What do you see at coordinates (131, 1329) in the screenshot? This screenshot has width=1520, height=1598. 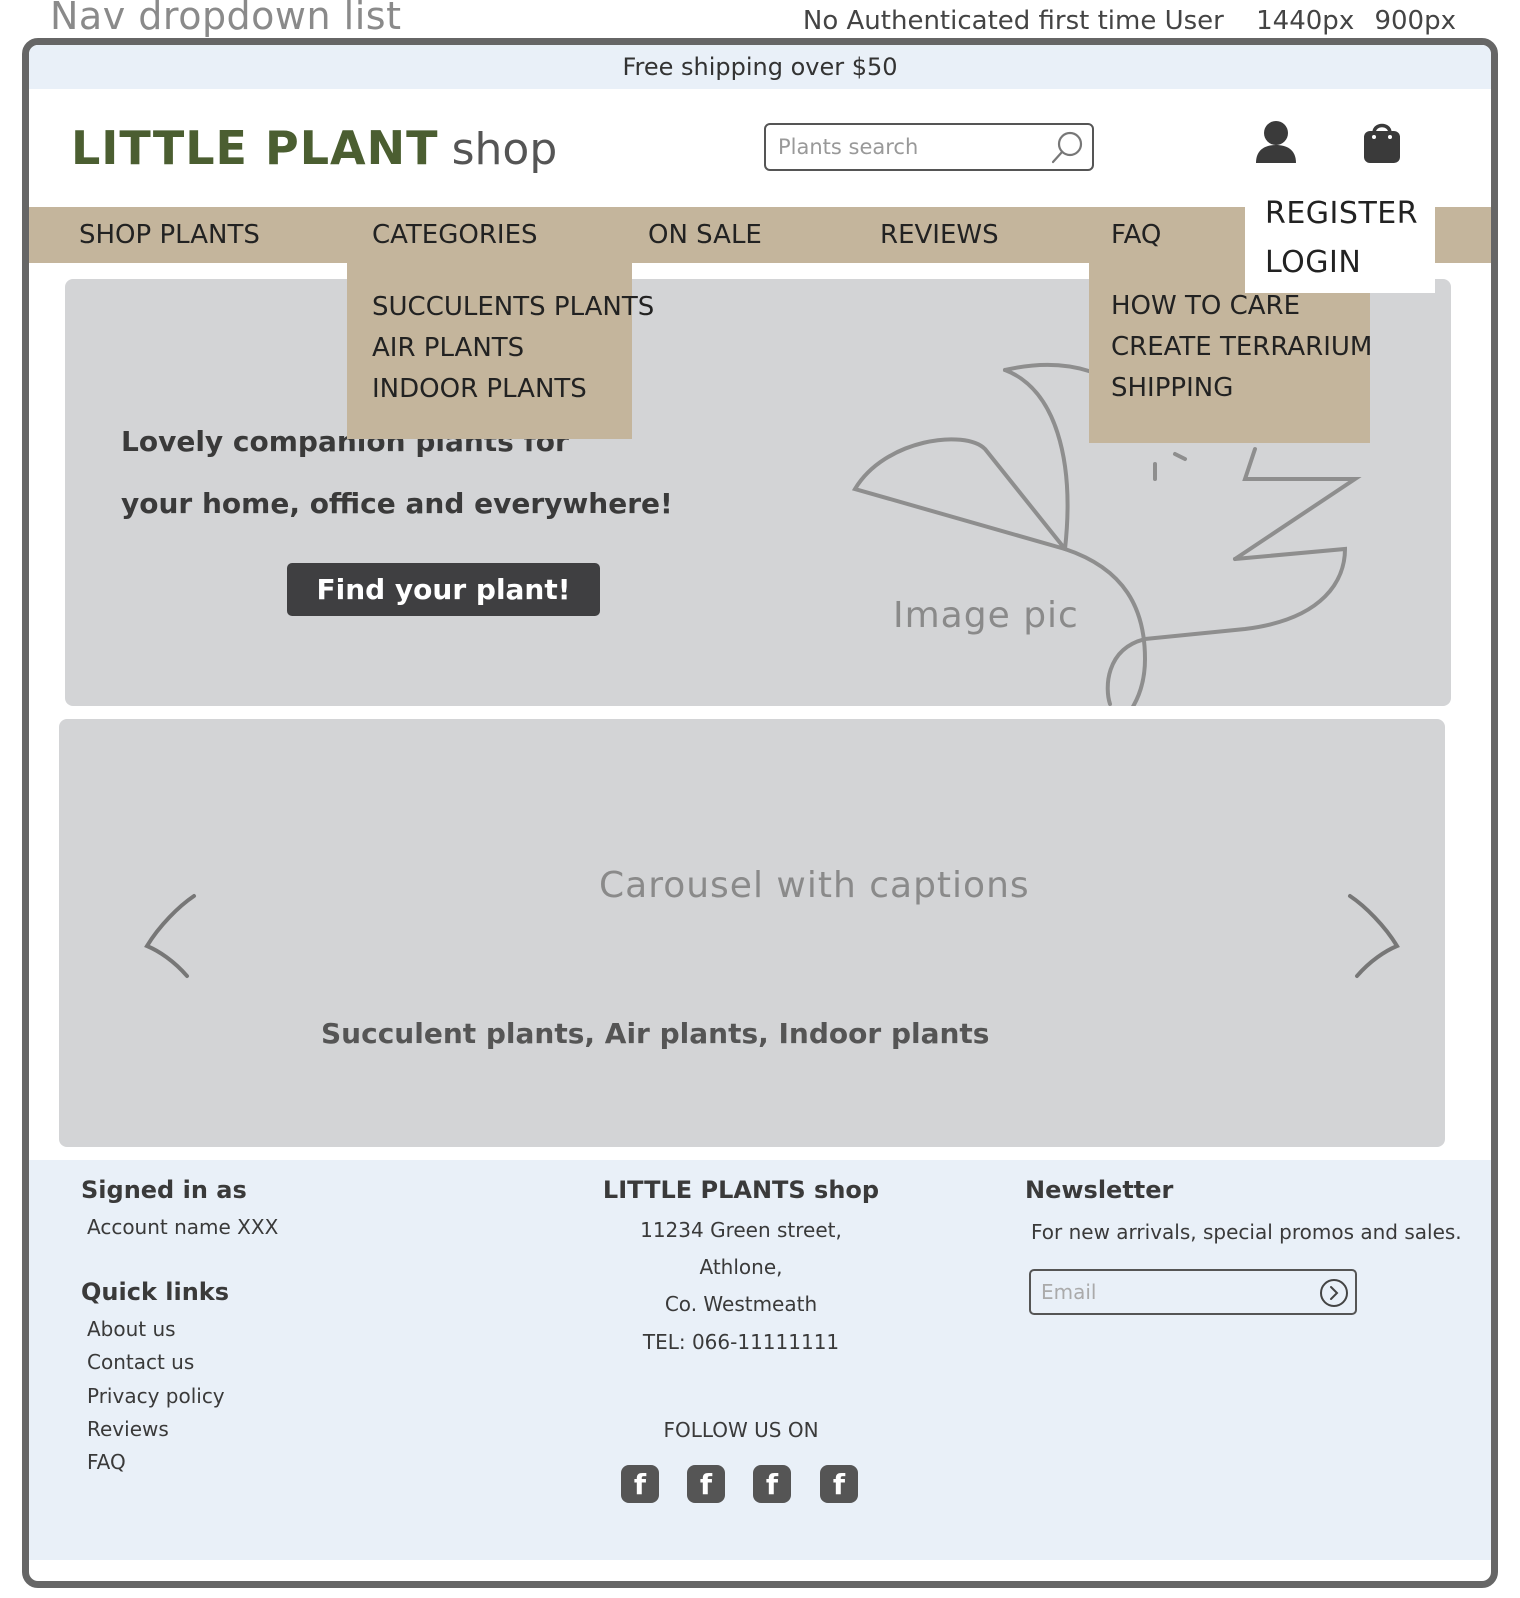 I see `footer-link-about: About us` at bounding box center [131, 1329].